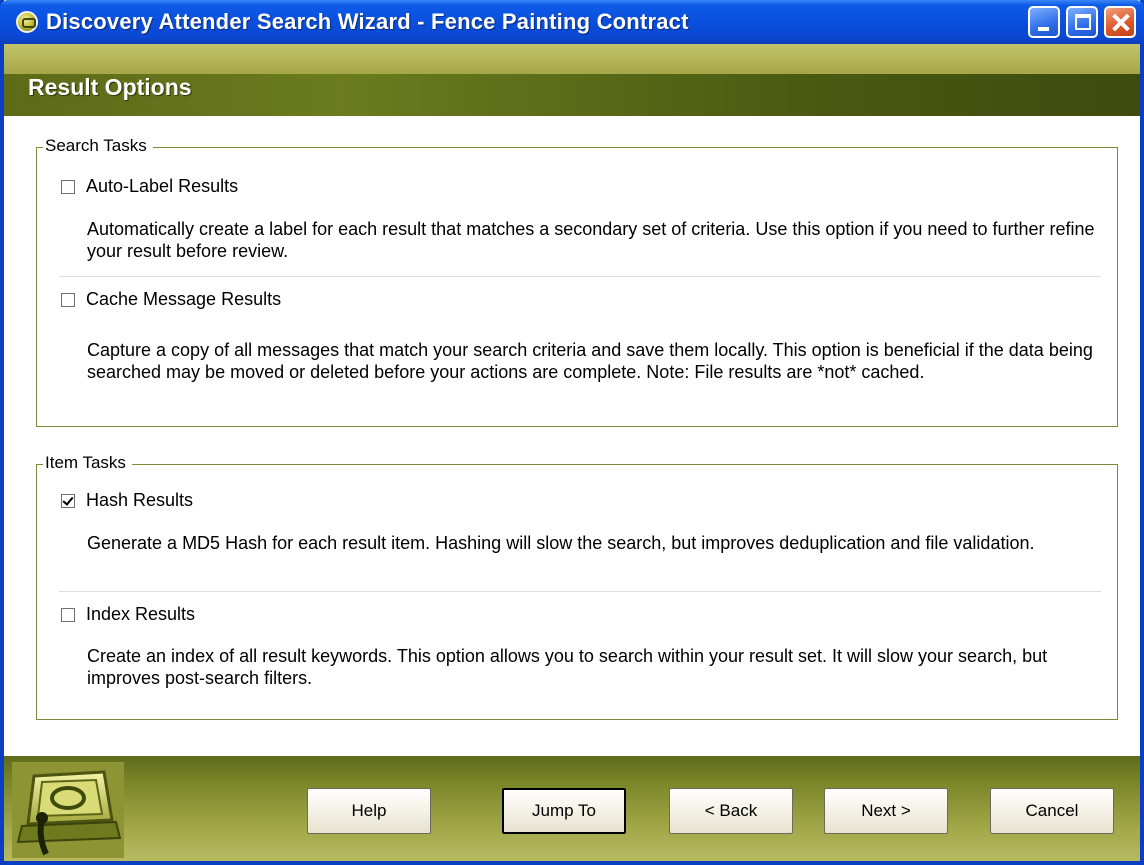  What do you see at coordinates (183, 299) in the screenshot?
I see `cache-message-label: Cache Message Results` at bounding box center [183, 299].